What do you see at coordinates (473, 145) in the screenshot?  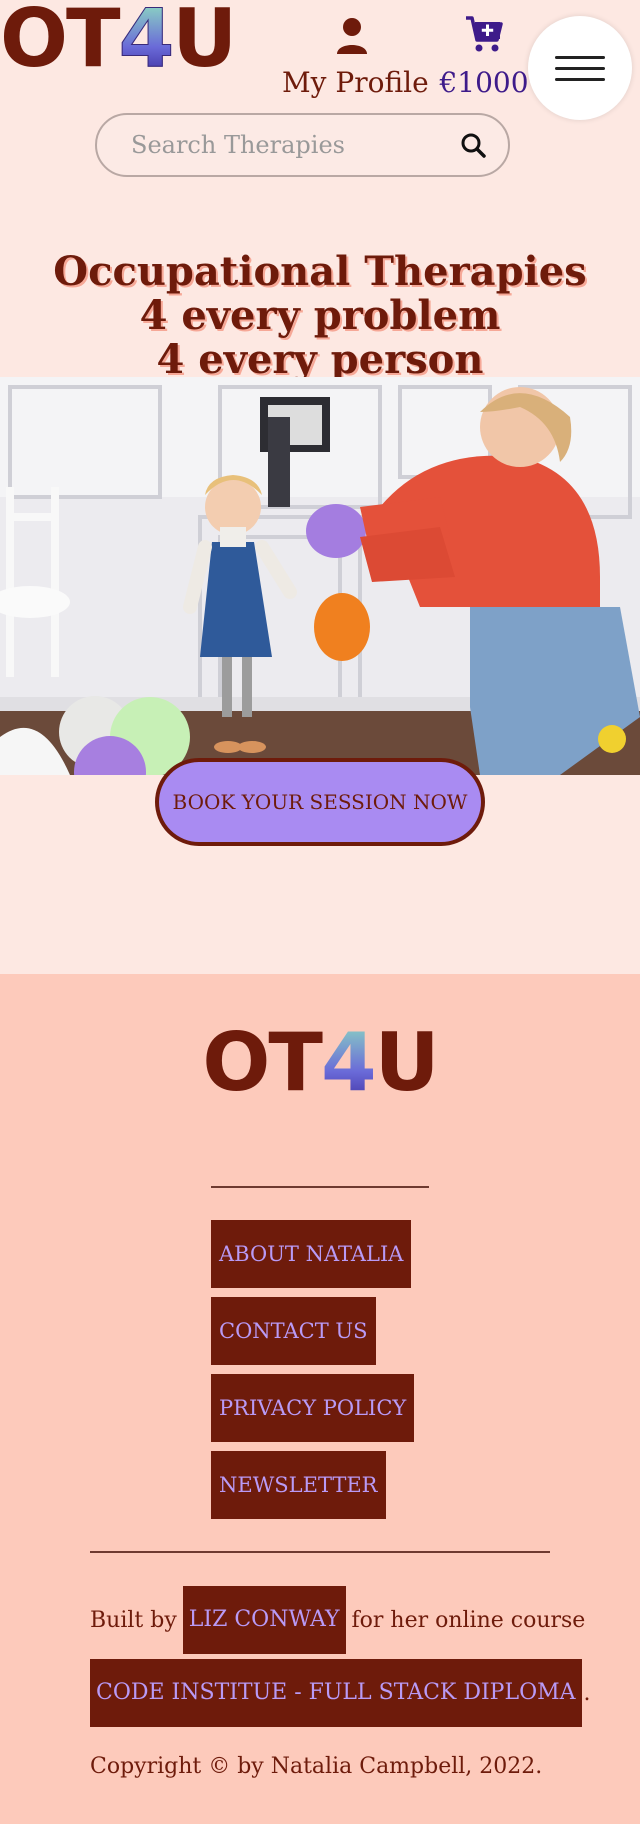 I see `search-icon` at bounding box center [473, 145].